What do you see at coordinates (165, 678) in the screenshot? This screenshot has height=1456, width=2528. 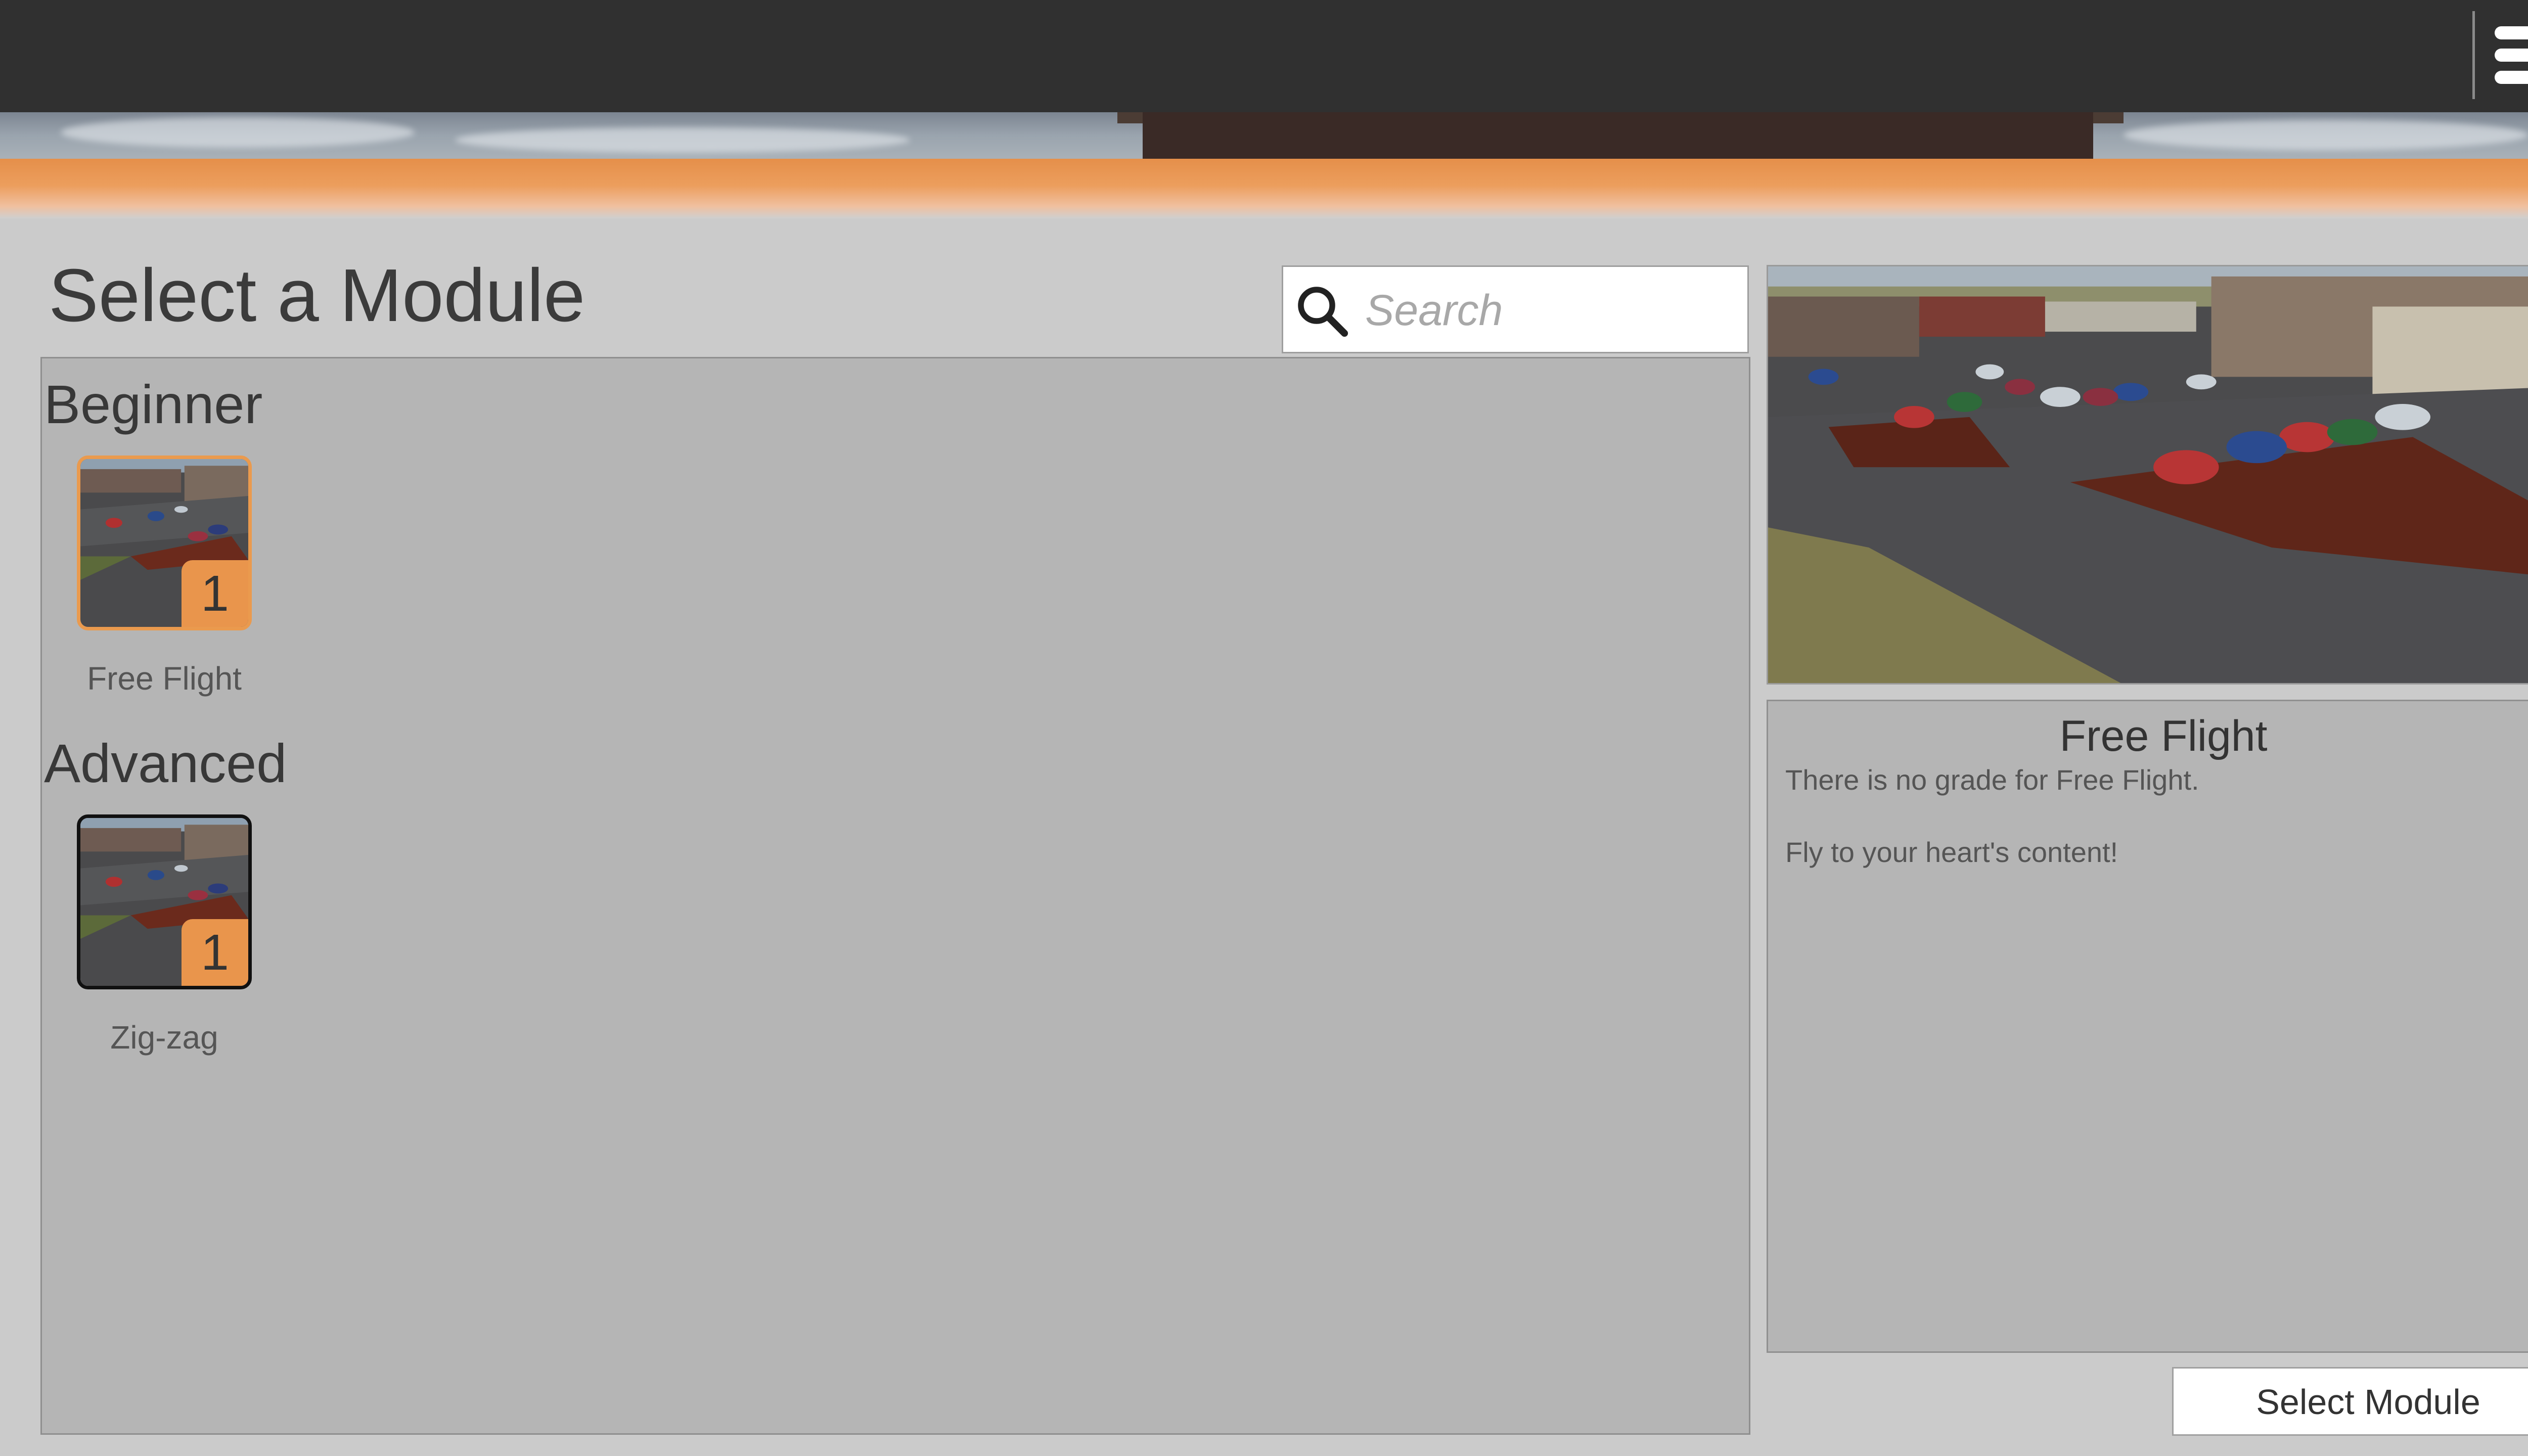 I see `module-label-free-flight: Free Flight` at bounding box center [165, 678].